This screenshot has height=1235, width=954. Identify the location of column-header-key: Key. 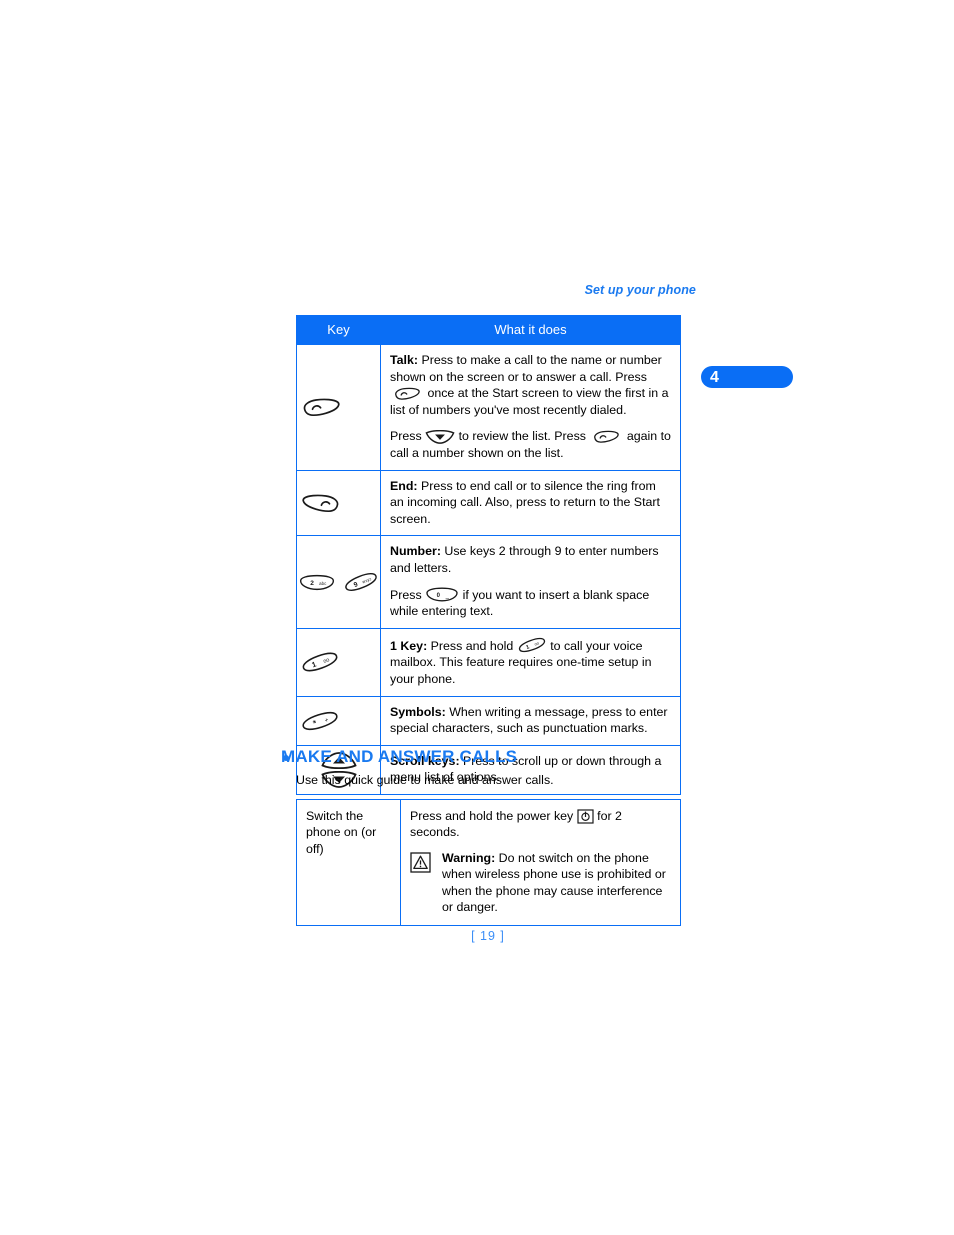
(338, 330).